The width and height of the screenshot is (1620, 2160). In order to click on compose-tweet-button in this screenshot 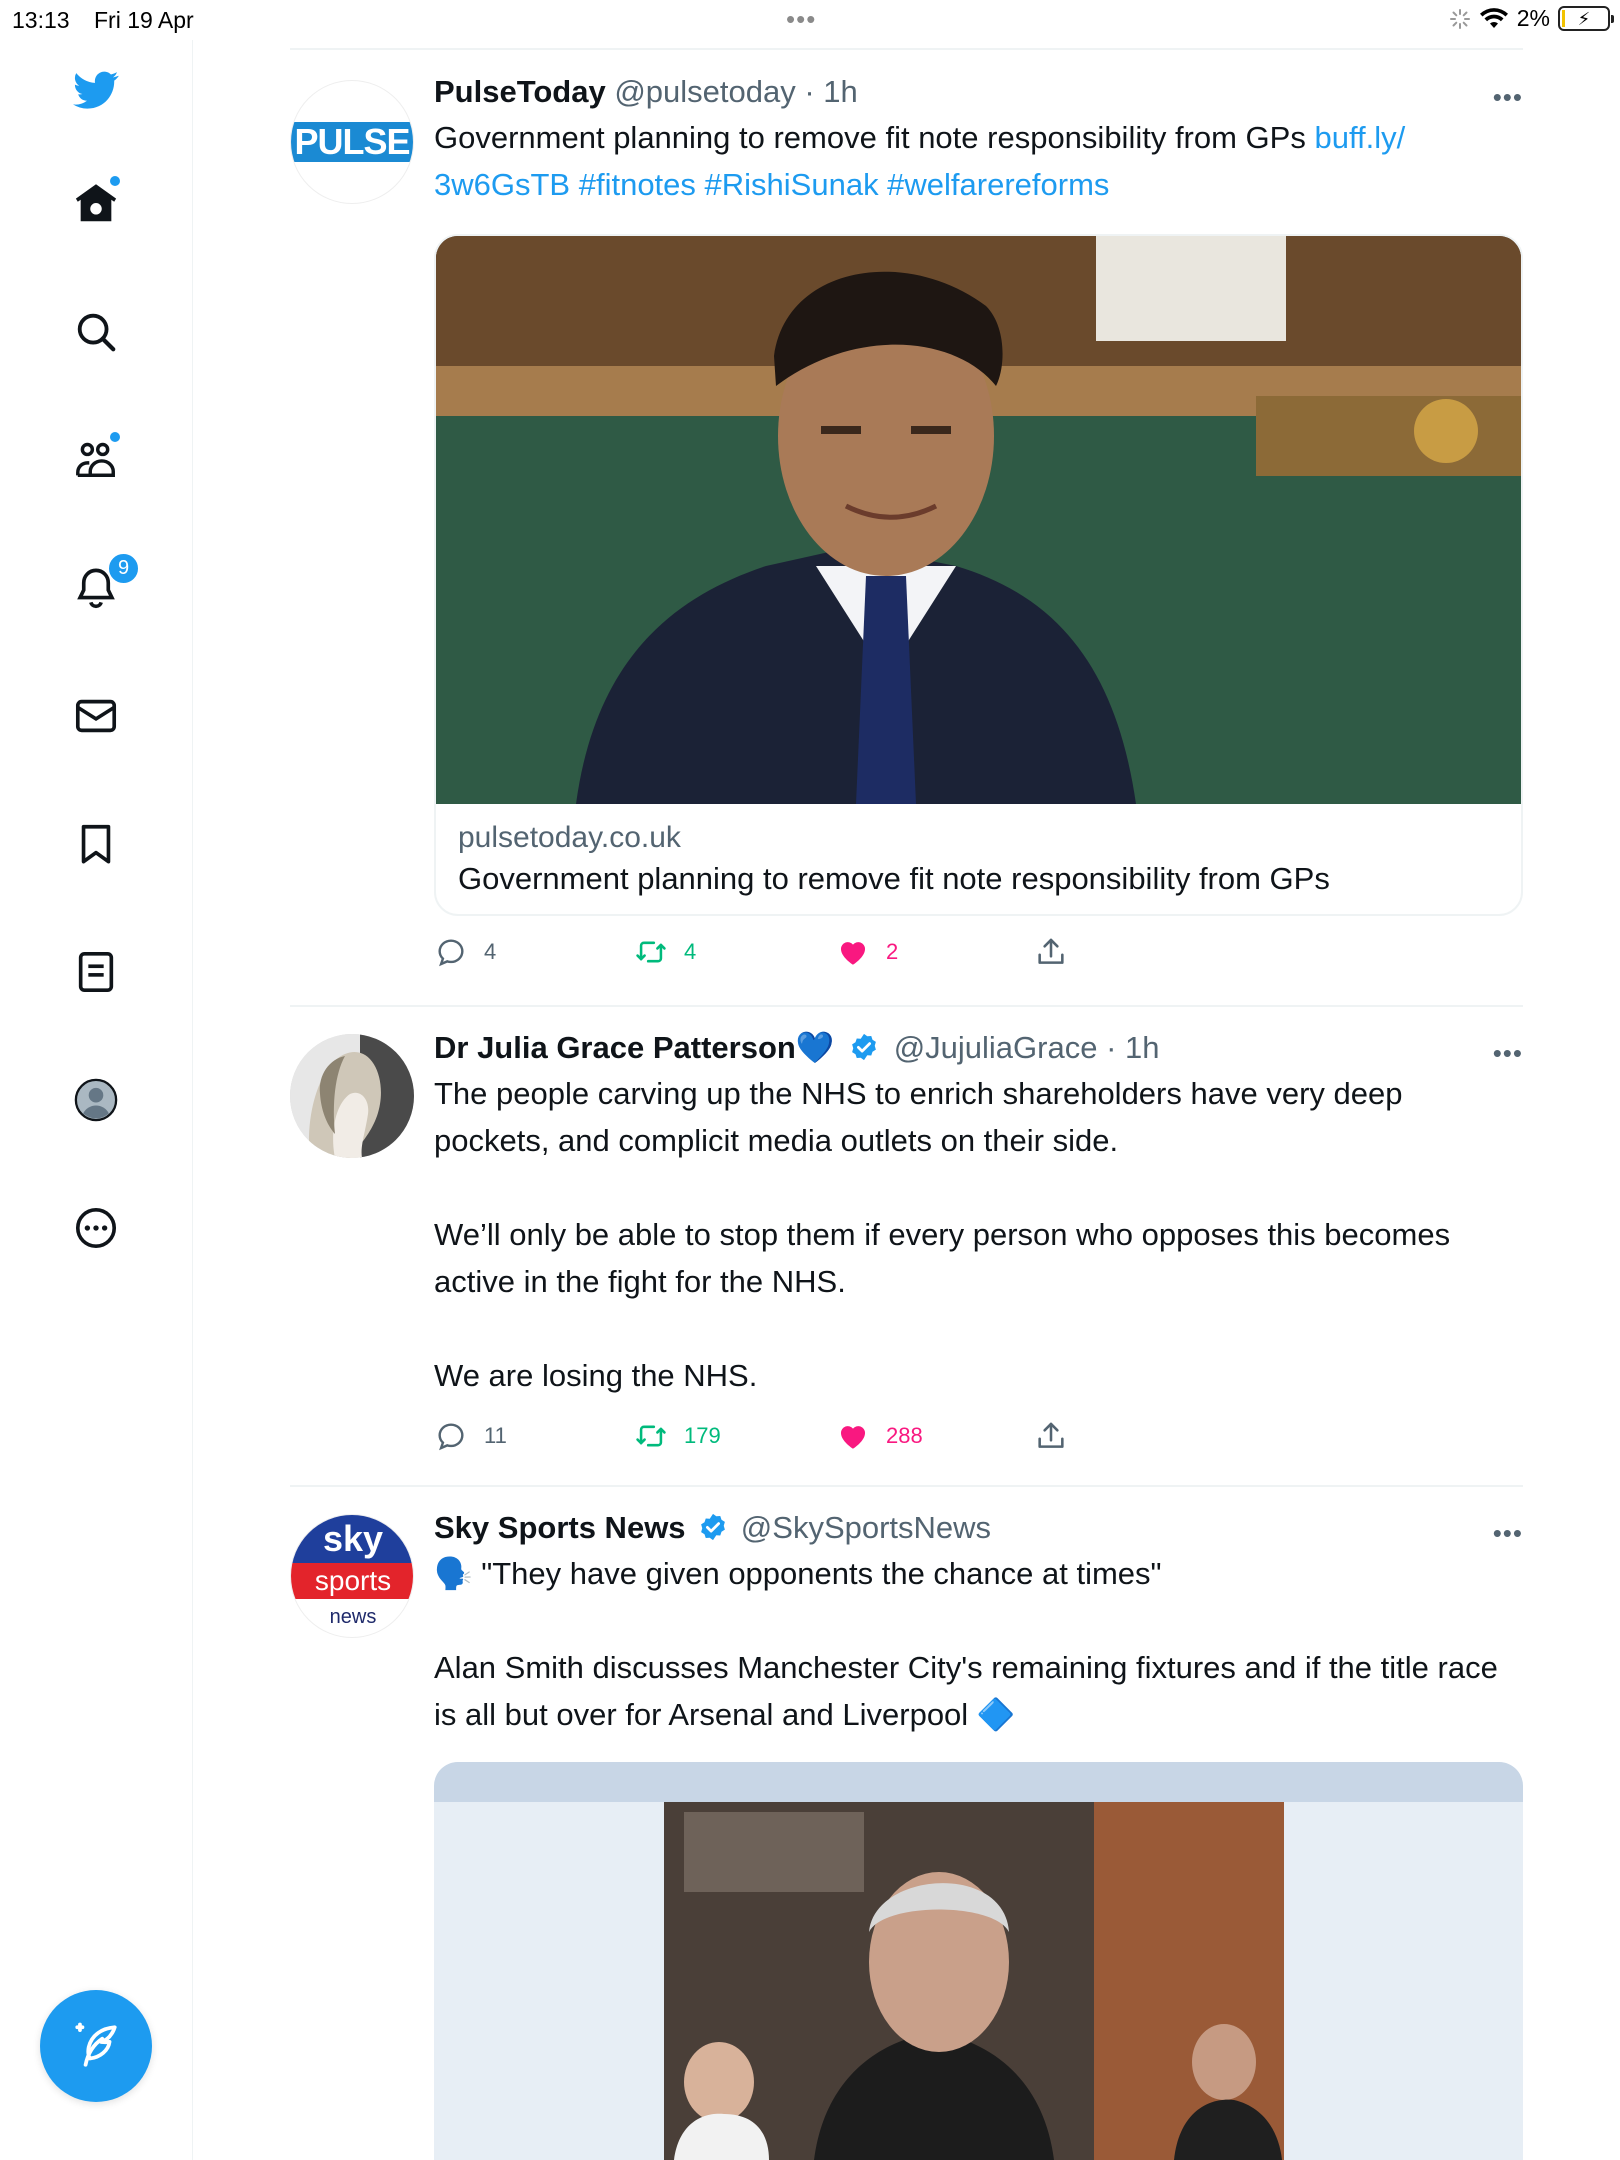, I will do `click(96, 2046)`.